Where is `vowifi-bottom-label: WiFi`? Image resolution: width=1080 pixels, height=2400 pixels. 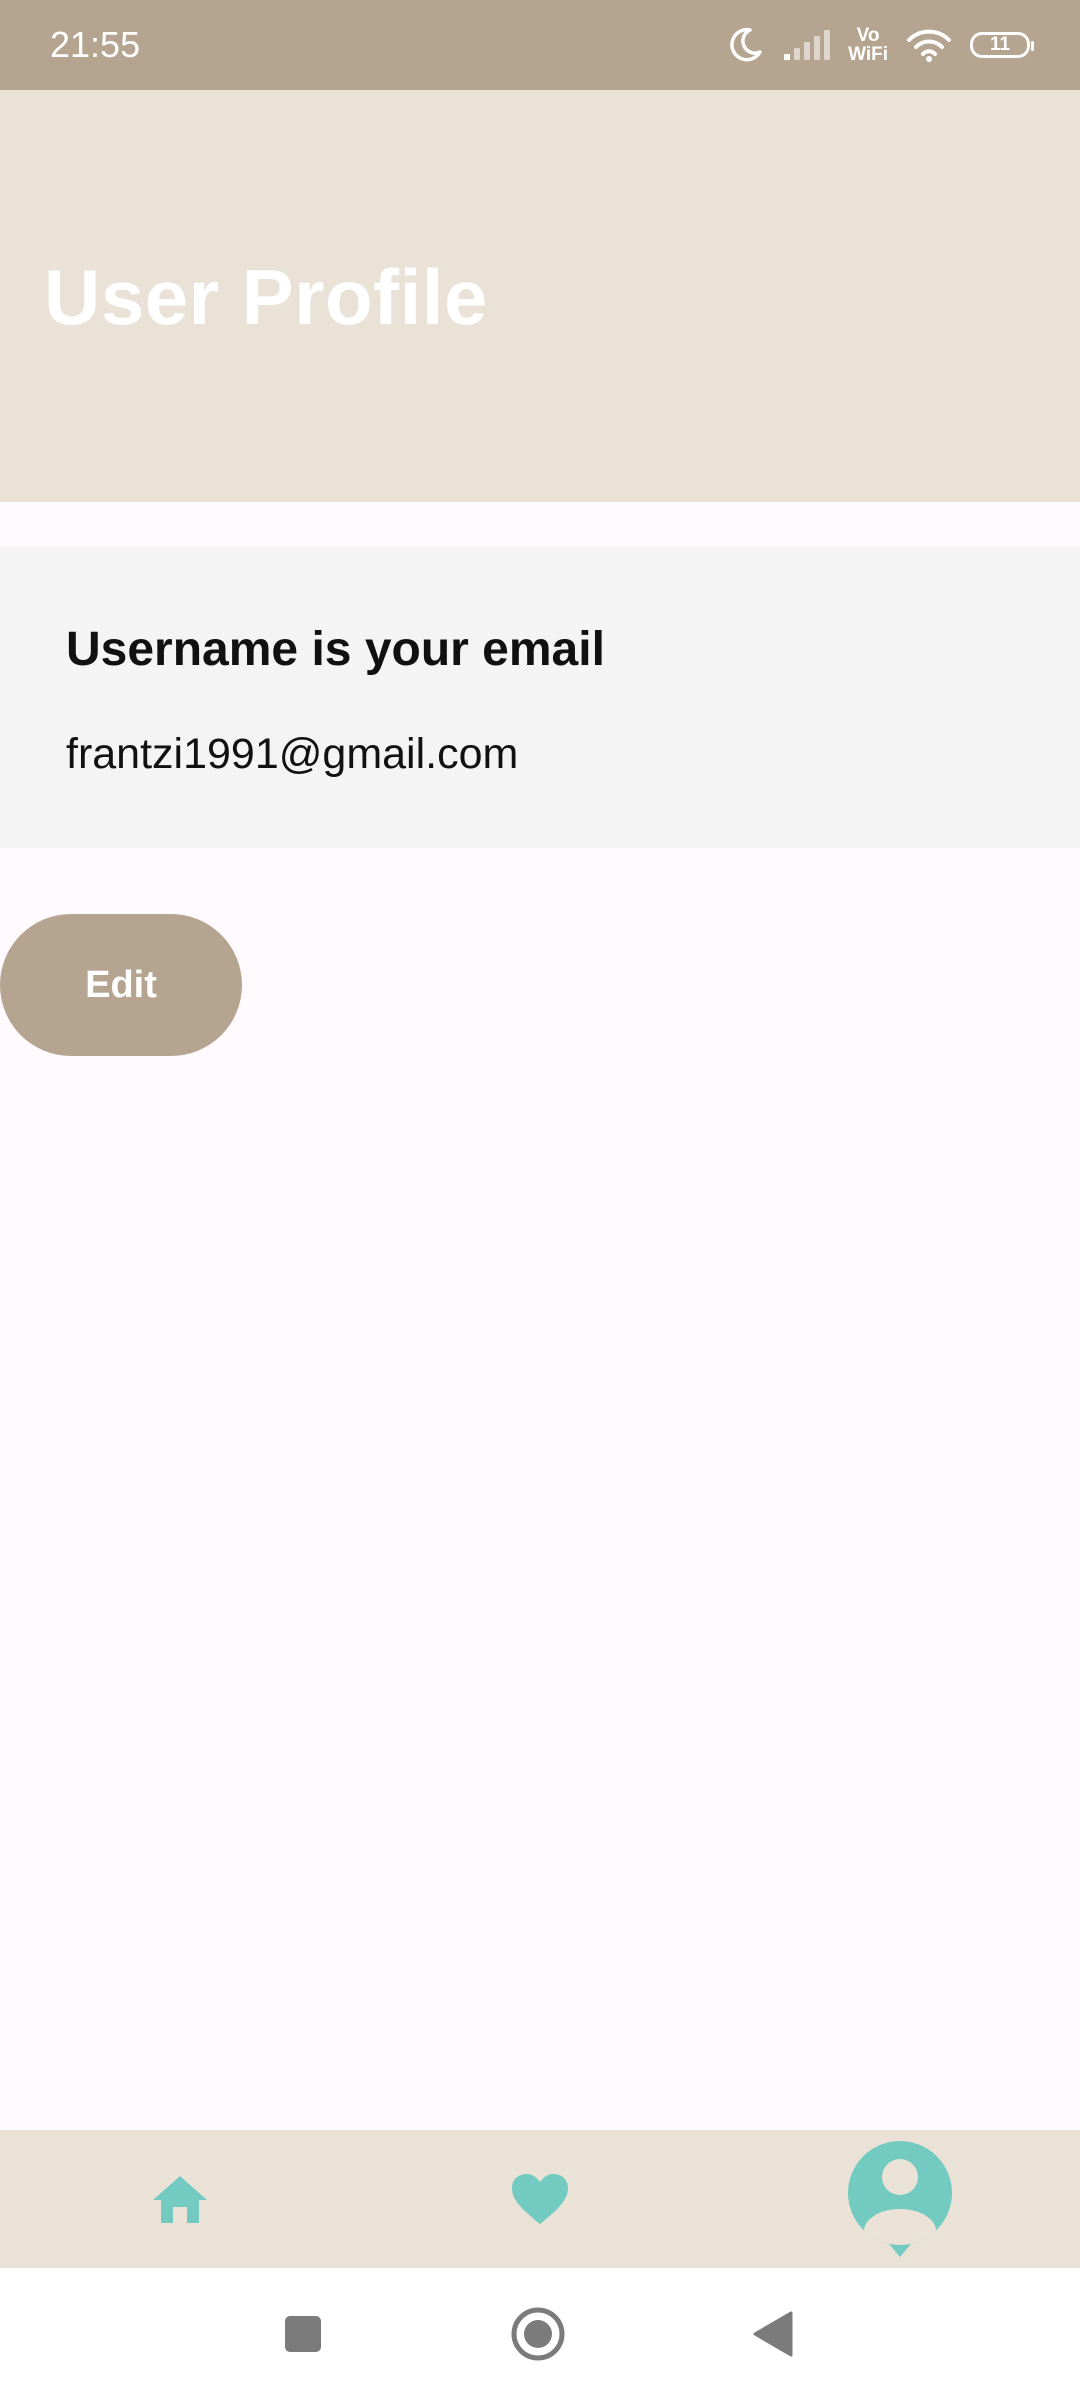 vowifi-bottom-label: WiFi is located at coordinates (868, 54).